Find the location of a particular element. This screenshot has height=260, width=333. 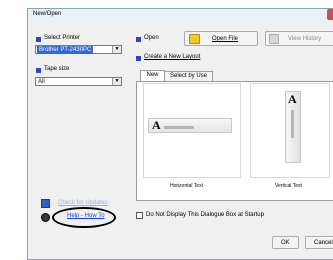

tab-select-by-use: Select by Use is located at coordinates (188, 76).